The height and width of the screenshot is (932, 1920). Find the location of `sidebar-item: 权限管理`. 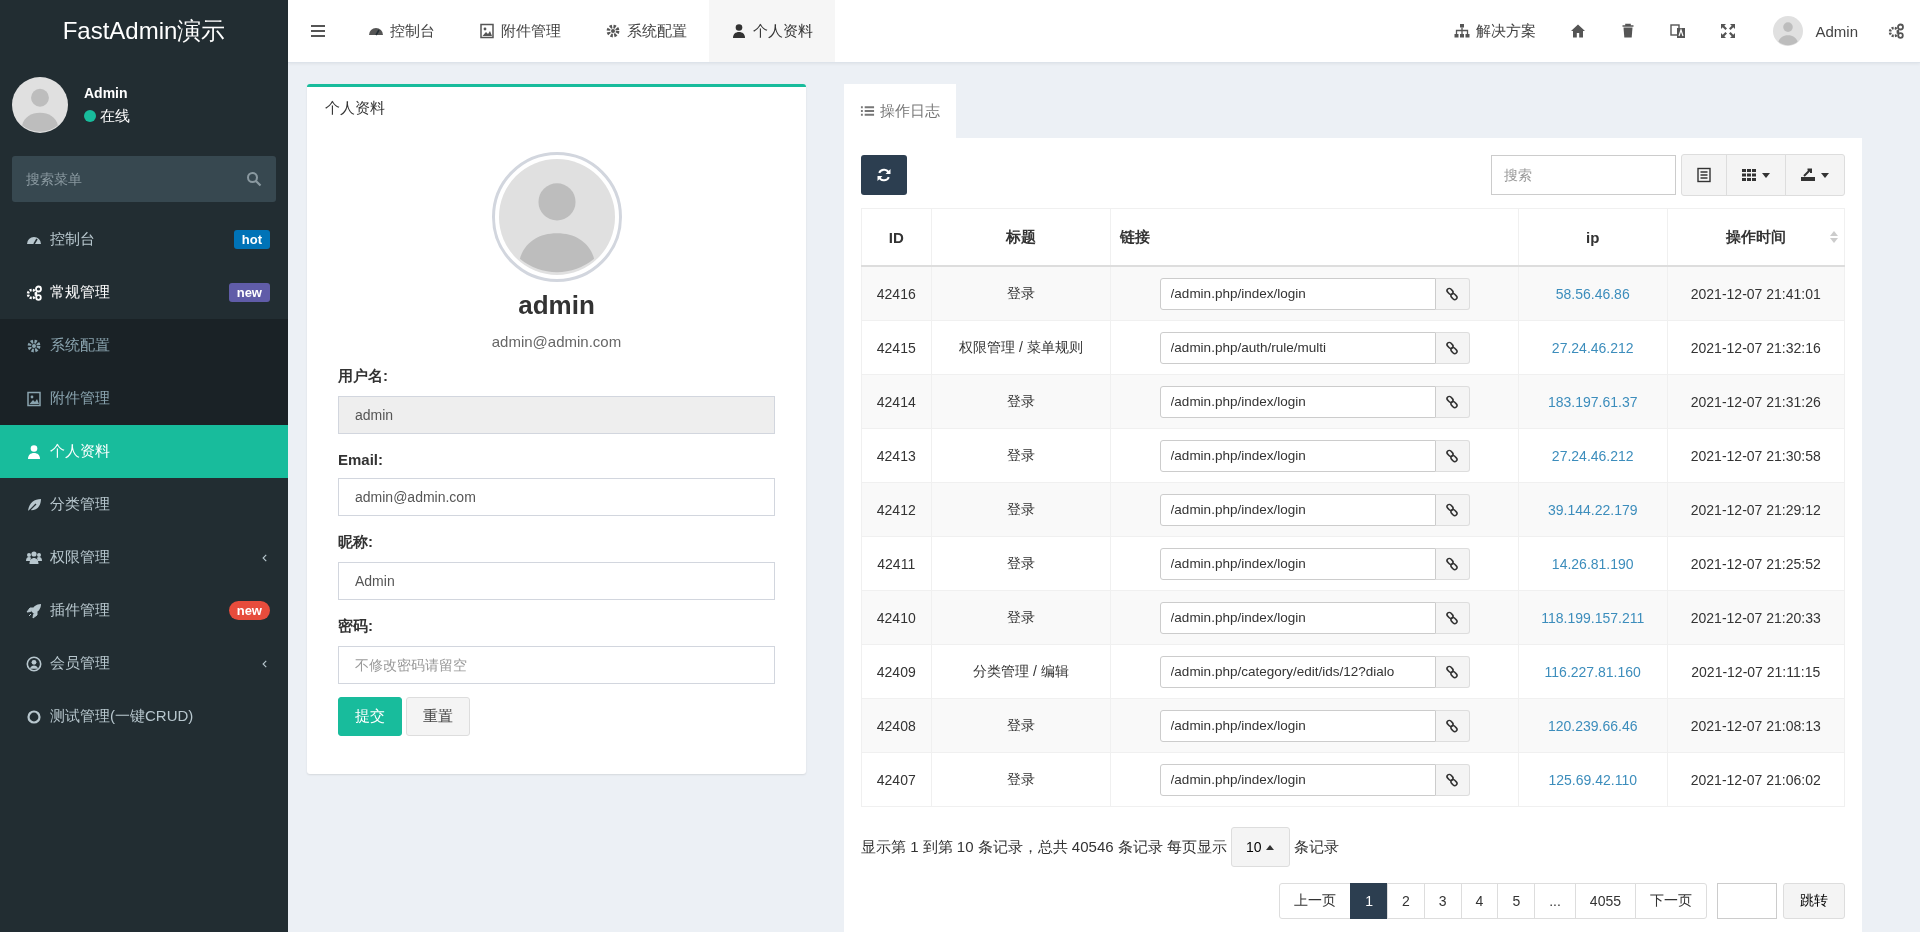

sidebar-item: 权限管理 is located at coordinates (144, 557).